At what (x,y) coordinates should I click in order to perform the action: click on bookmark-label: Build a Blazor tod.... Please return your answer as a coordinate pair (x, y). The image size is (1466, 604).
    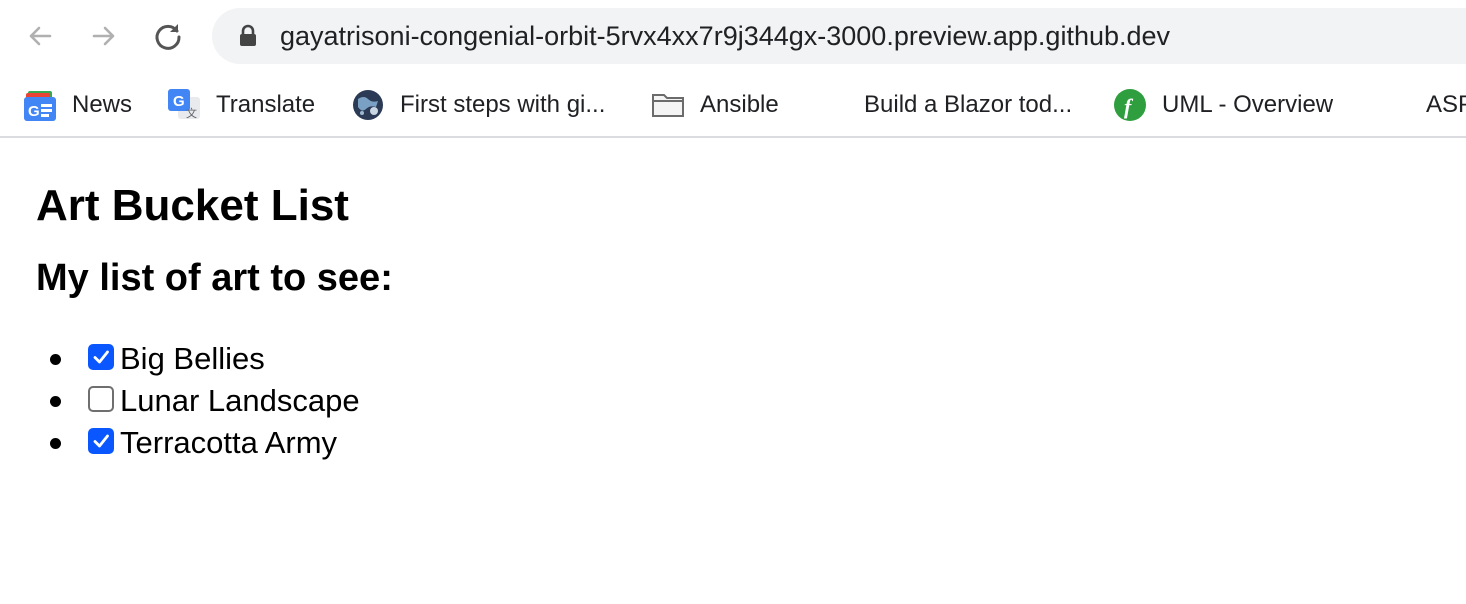
    Looking at the image, I should click on (968, 104).